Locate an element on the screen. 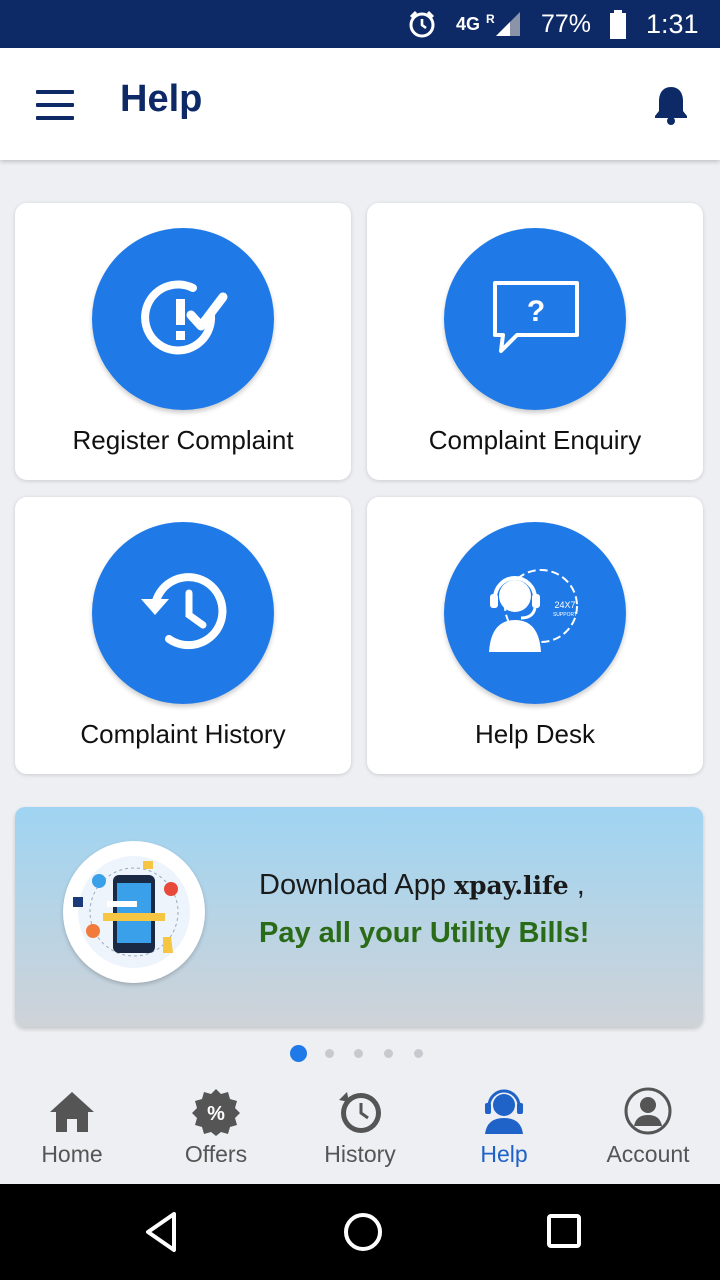 Image resolution: width=720 pixels, height=1280 pixels. register-complaint-card: Register Complaint is located at coordinates (183, 341).